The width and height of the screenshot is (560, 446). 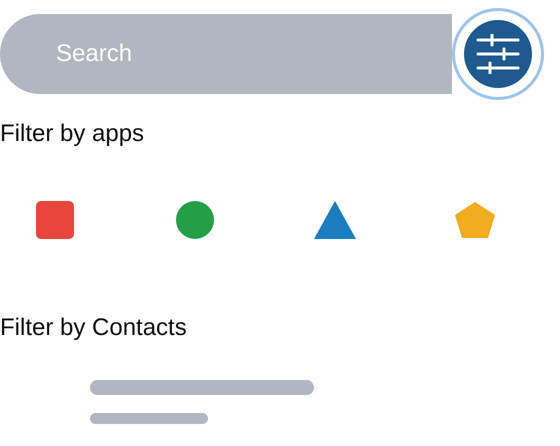 I want to click on triangle-icon, so click(x=335, y=220).